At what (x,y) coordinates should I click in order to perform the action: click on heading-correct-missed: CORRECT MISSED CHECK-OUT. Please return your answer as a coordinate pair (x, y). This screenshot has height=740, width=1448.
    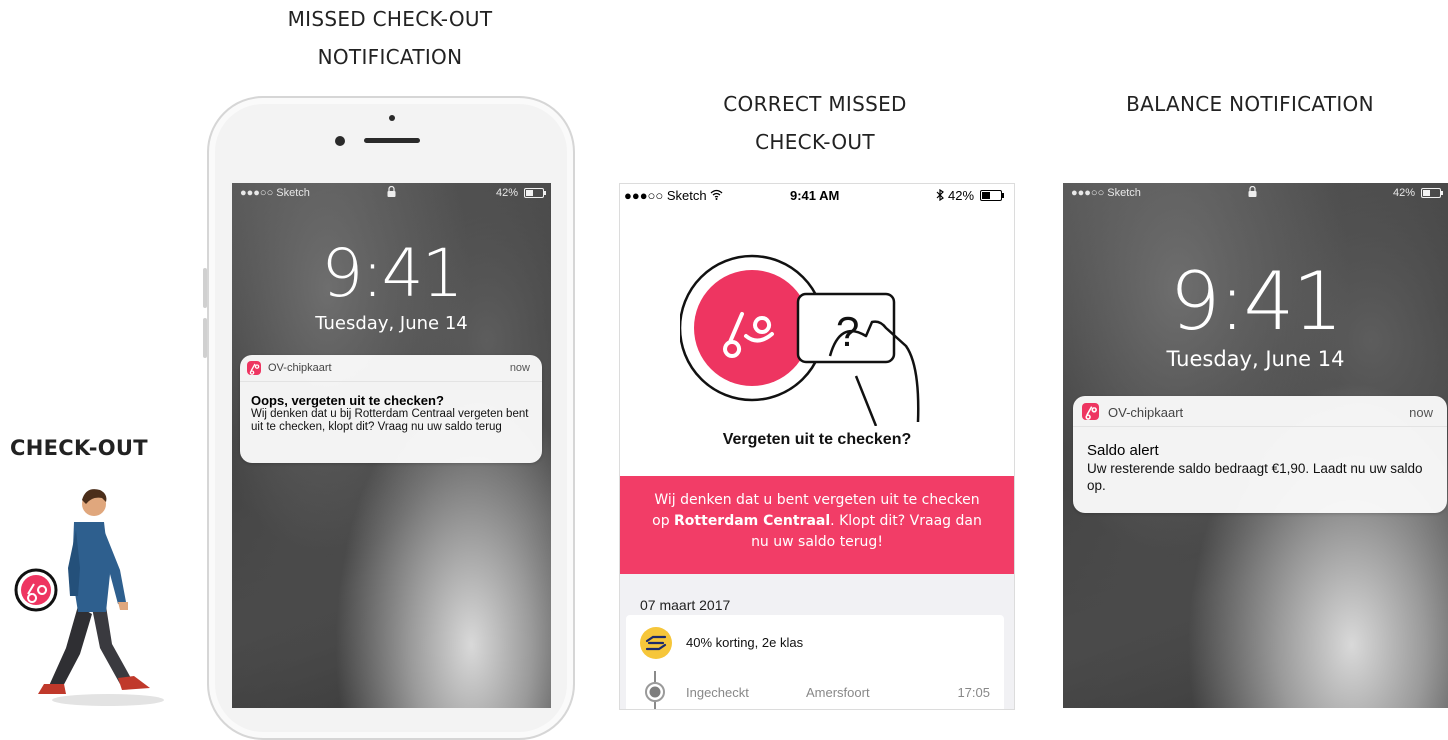
    Looking at the image, I should click on (815, 123).